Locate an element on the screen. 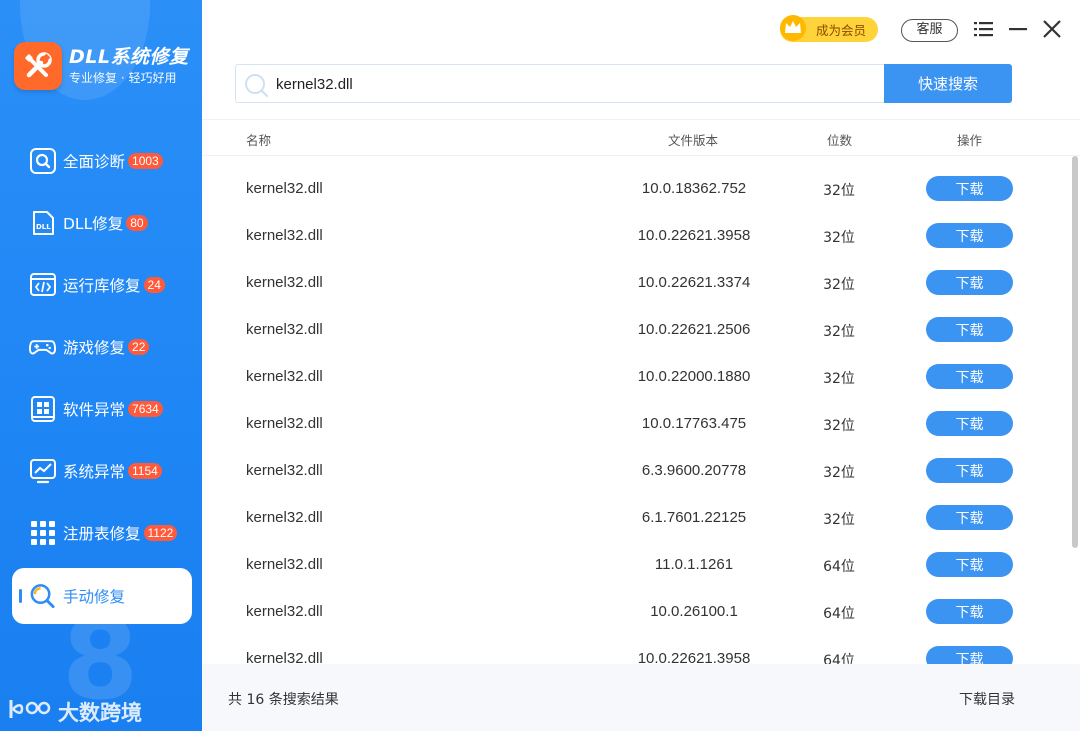 The width and height of the screenshot is (1080, 731). scrollbar is located at coordinates (1075, 352).